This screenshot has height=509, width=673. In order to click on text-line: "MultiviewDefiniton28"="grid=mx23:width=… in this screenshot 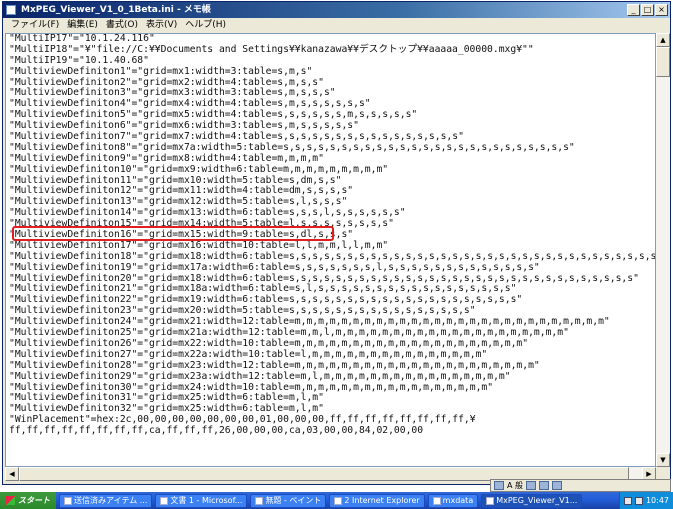, I will do `click(274, 365)`.